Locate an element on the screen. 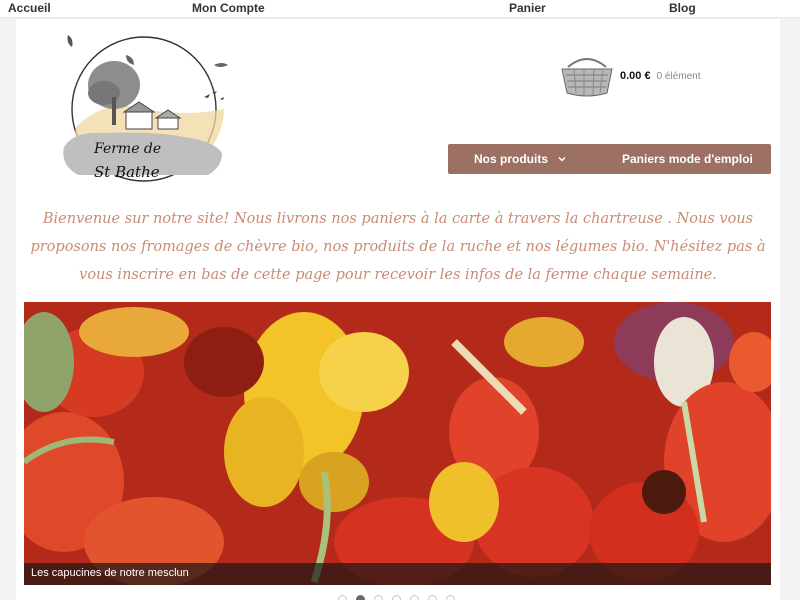  cart-item-count: 0 élément is located at coordinates (678, 76).